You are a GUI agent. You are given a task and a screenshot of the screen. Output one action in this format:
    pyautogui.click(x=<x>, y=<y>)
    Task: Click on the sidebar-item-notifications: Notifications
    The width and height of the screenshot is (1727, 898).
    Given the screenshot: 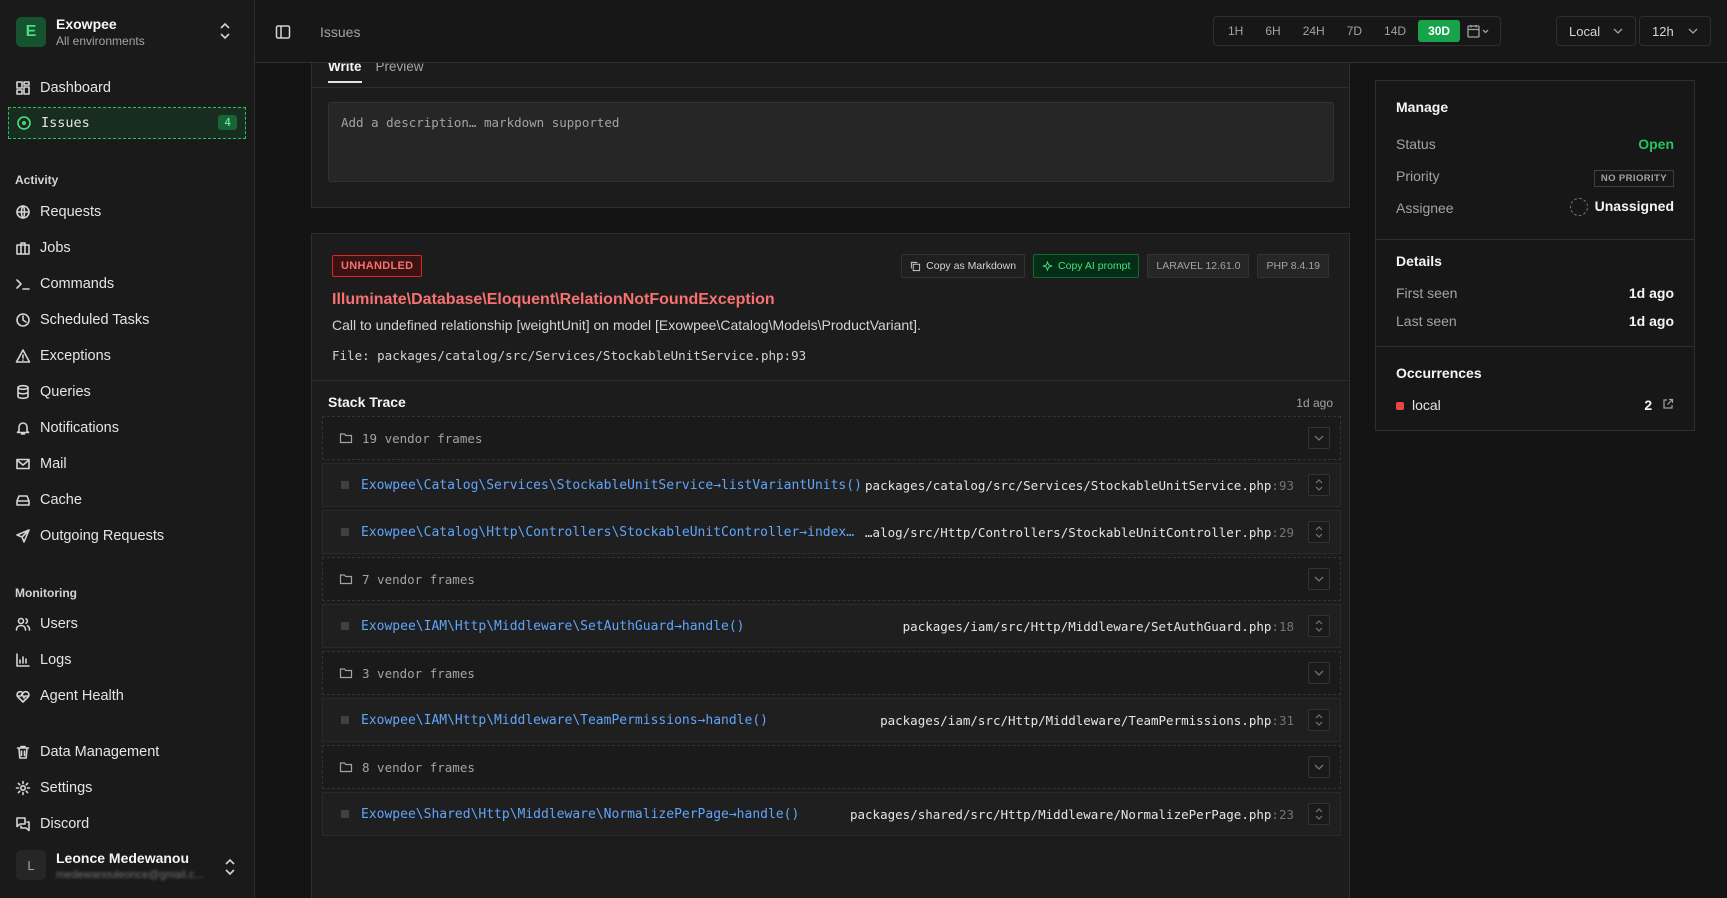 What is the action you would take?
    pyautogui.click(x=127, y=428)
    